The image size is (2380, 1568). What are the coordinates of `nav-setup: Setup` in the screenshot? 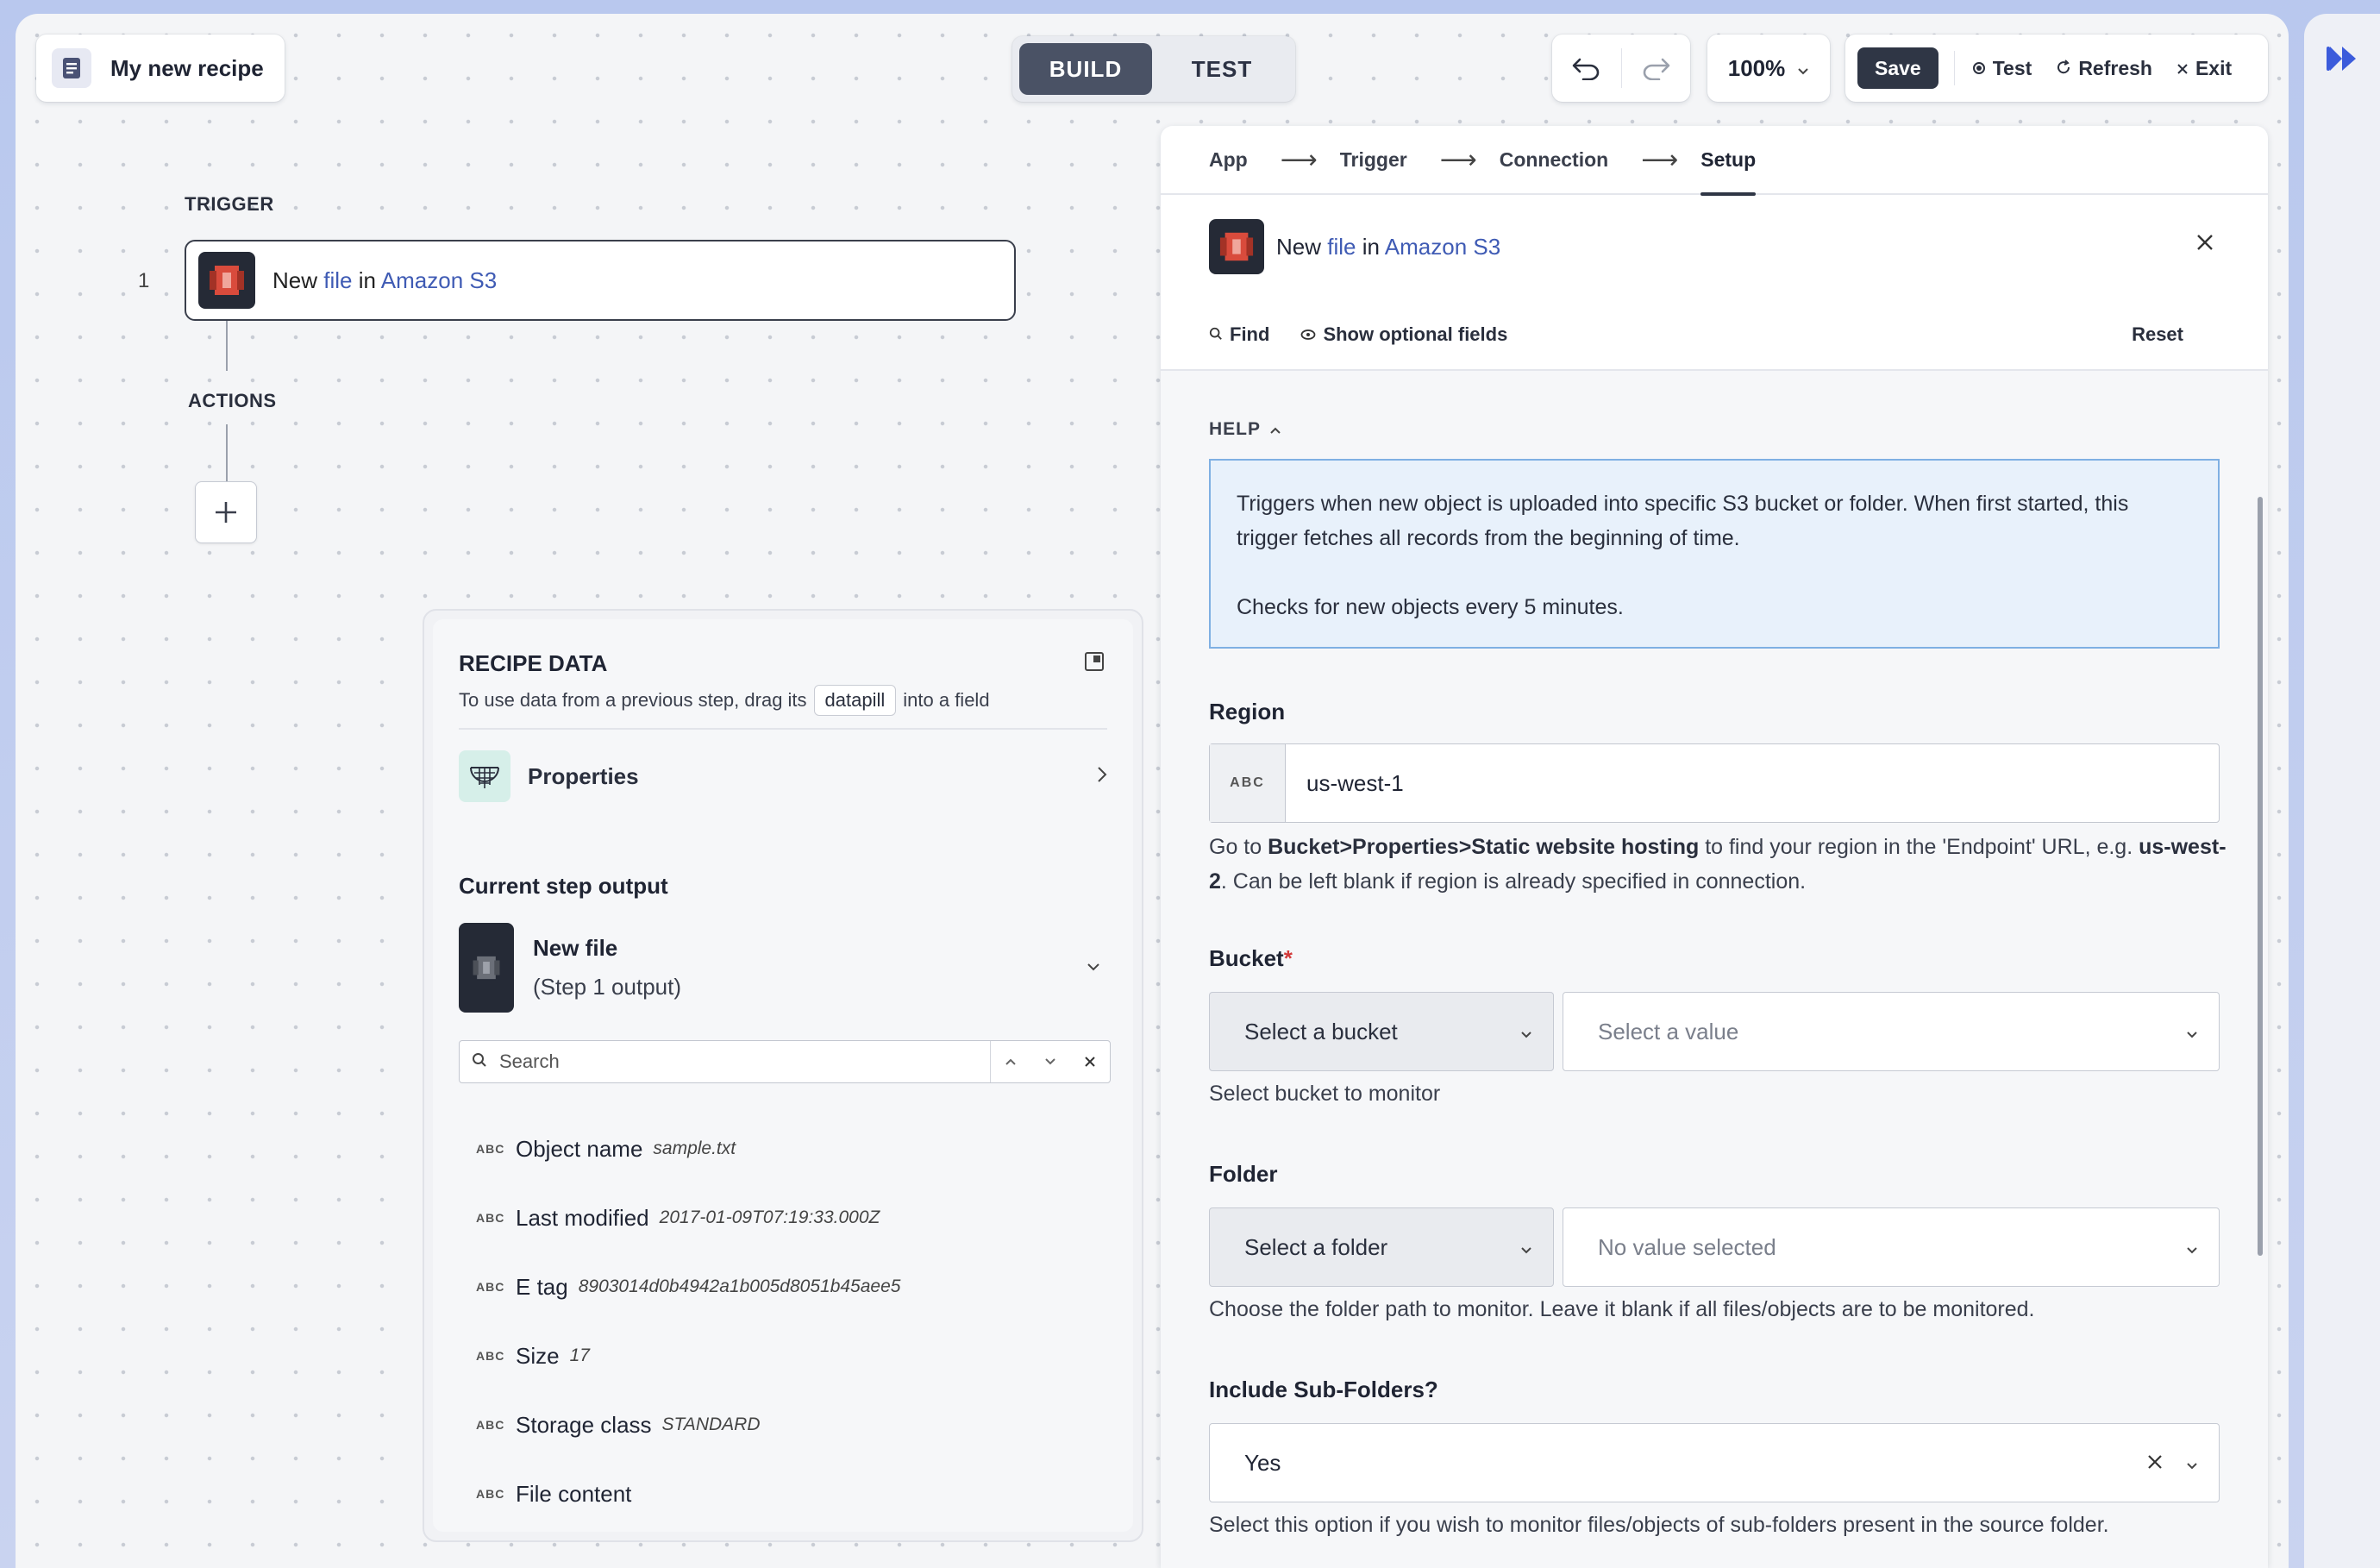 It's located at (1728, 161).